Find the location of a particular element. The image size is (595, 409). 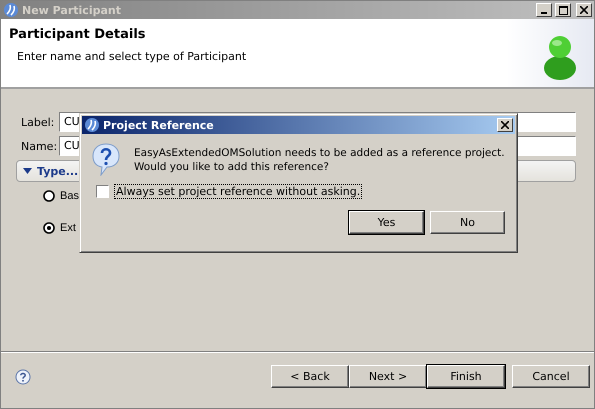

window-title: New Participant is located at coordinates (72, 10).